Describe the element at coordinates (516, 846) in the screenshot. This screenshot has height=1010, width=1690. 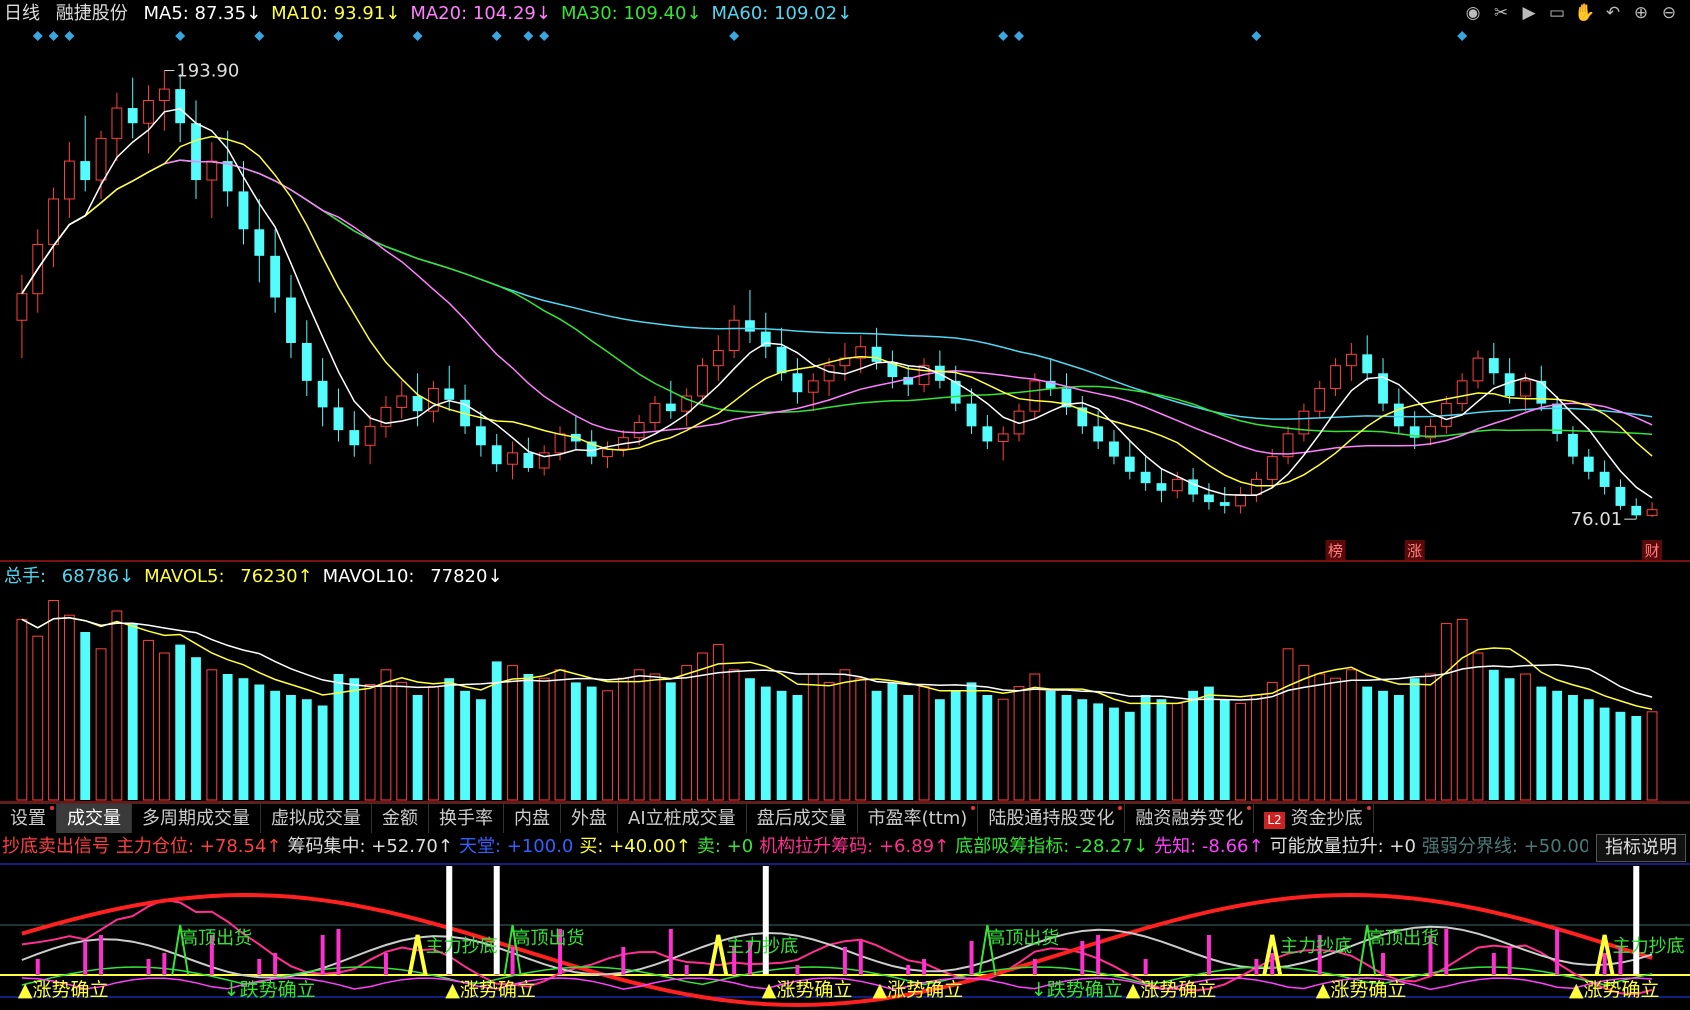
I see `indicator-item-3: 天堂: +100.0` at that location.